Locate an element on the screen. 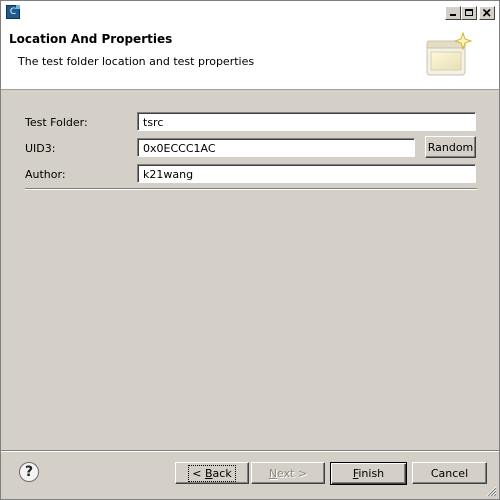 The image size is (500, 500). back-button: < Back is located at coordinates (212, 473).